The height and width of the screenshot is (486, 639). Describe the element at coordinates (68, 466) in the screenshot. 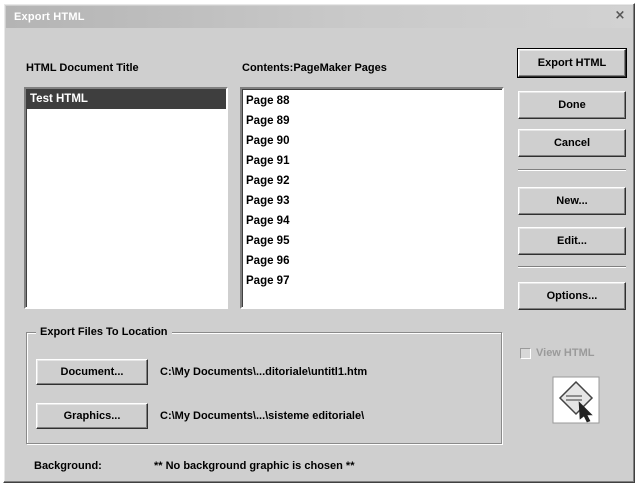

I see `background-label: Background:` at that location.